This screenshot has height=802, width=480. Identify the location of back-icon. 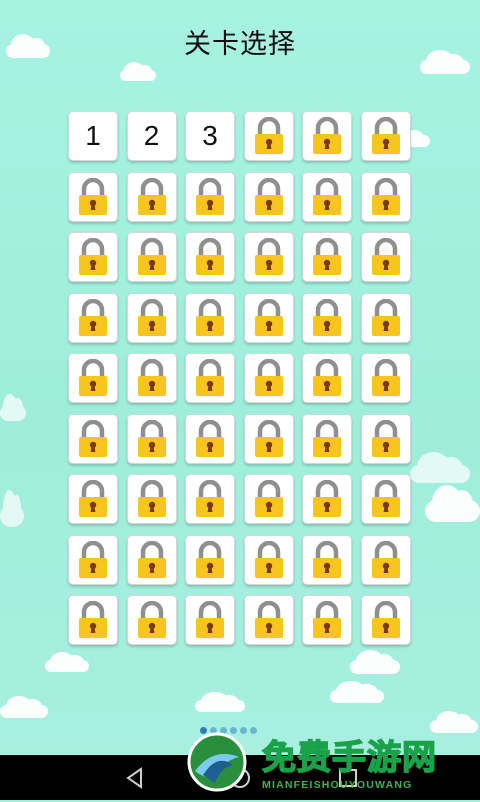
(135, 778).